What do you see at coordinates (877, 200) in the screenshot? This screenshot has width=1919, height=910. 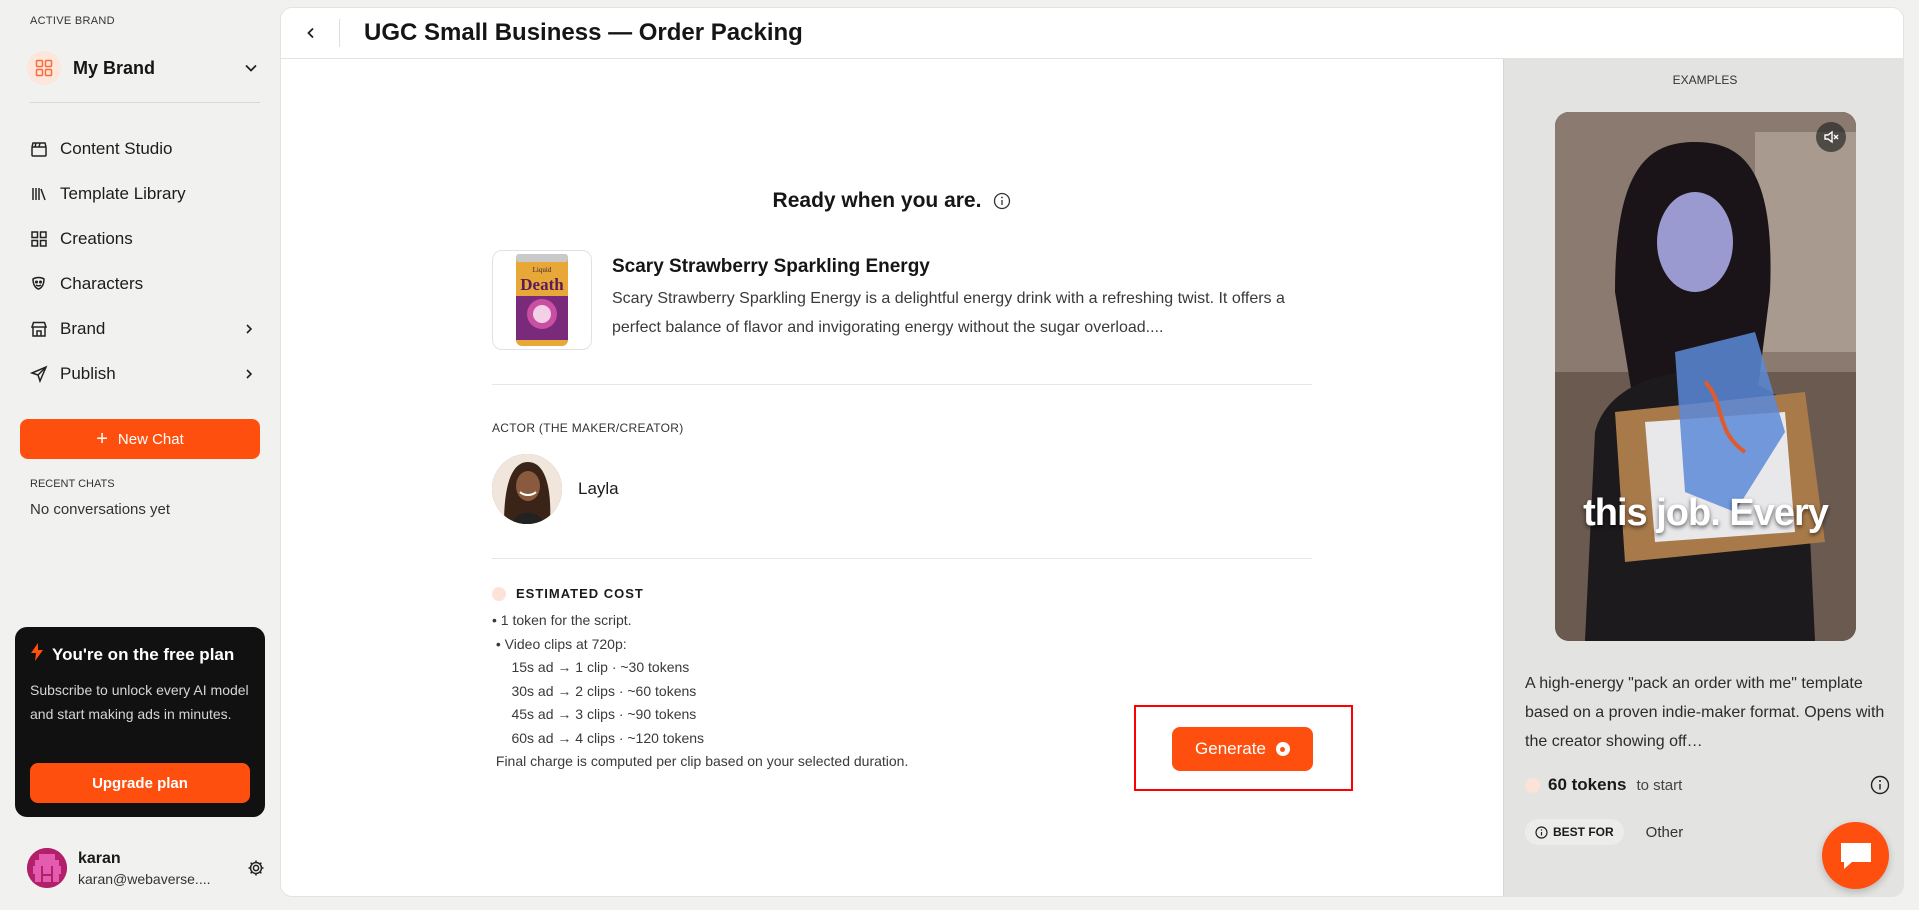 I see `ready-text: Ready when you are.` at bounding box center [877, 200].